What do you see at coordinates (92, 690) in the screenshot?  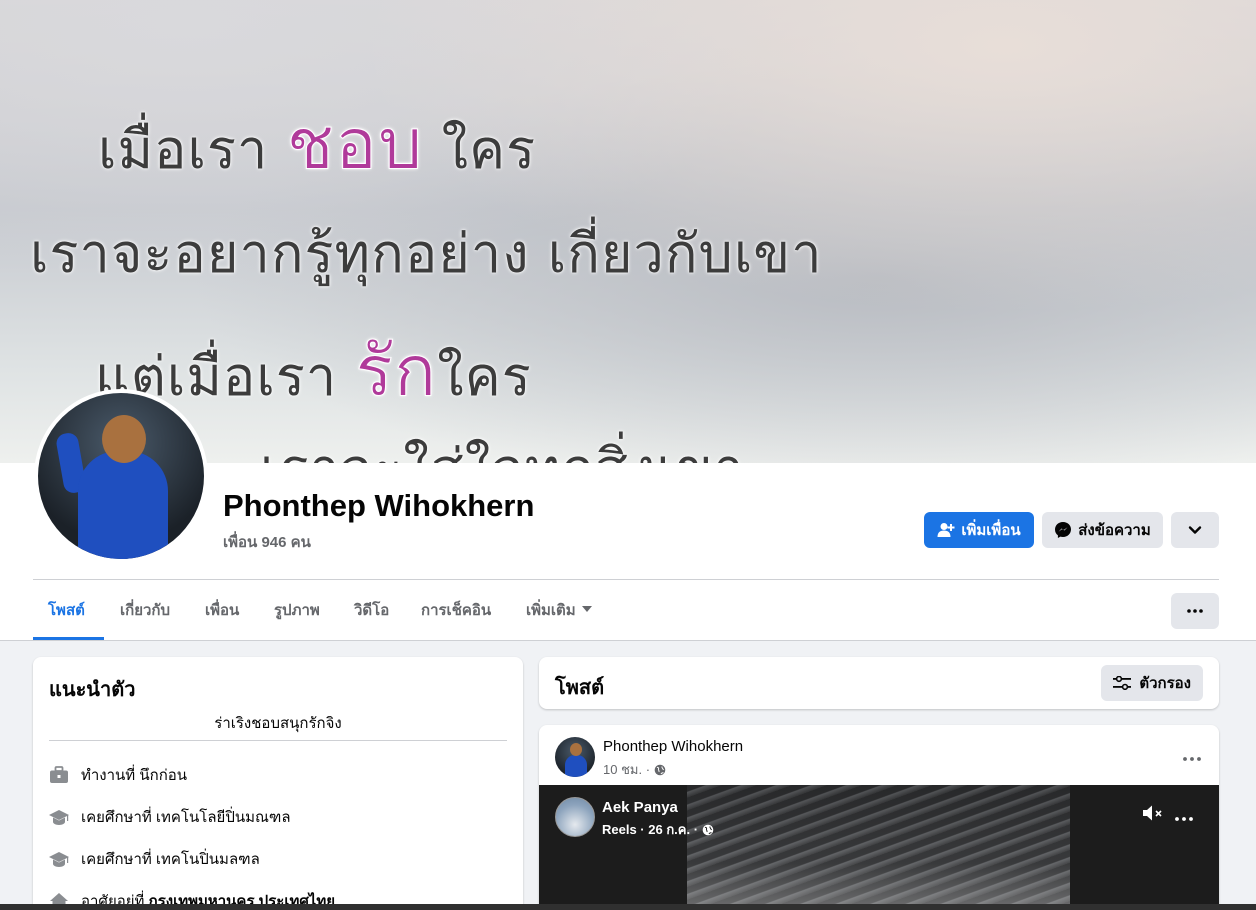 I see `intro-title: แนะนำตัว` at bounding box center [92, 690].